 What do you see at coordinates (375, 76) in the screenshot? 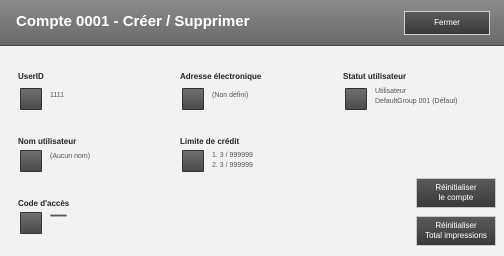
I see `user-status-label: Statut utilisateur` at bounding box center [375, 76].